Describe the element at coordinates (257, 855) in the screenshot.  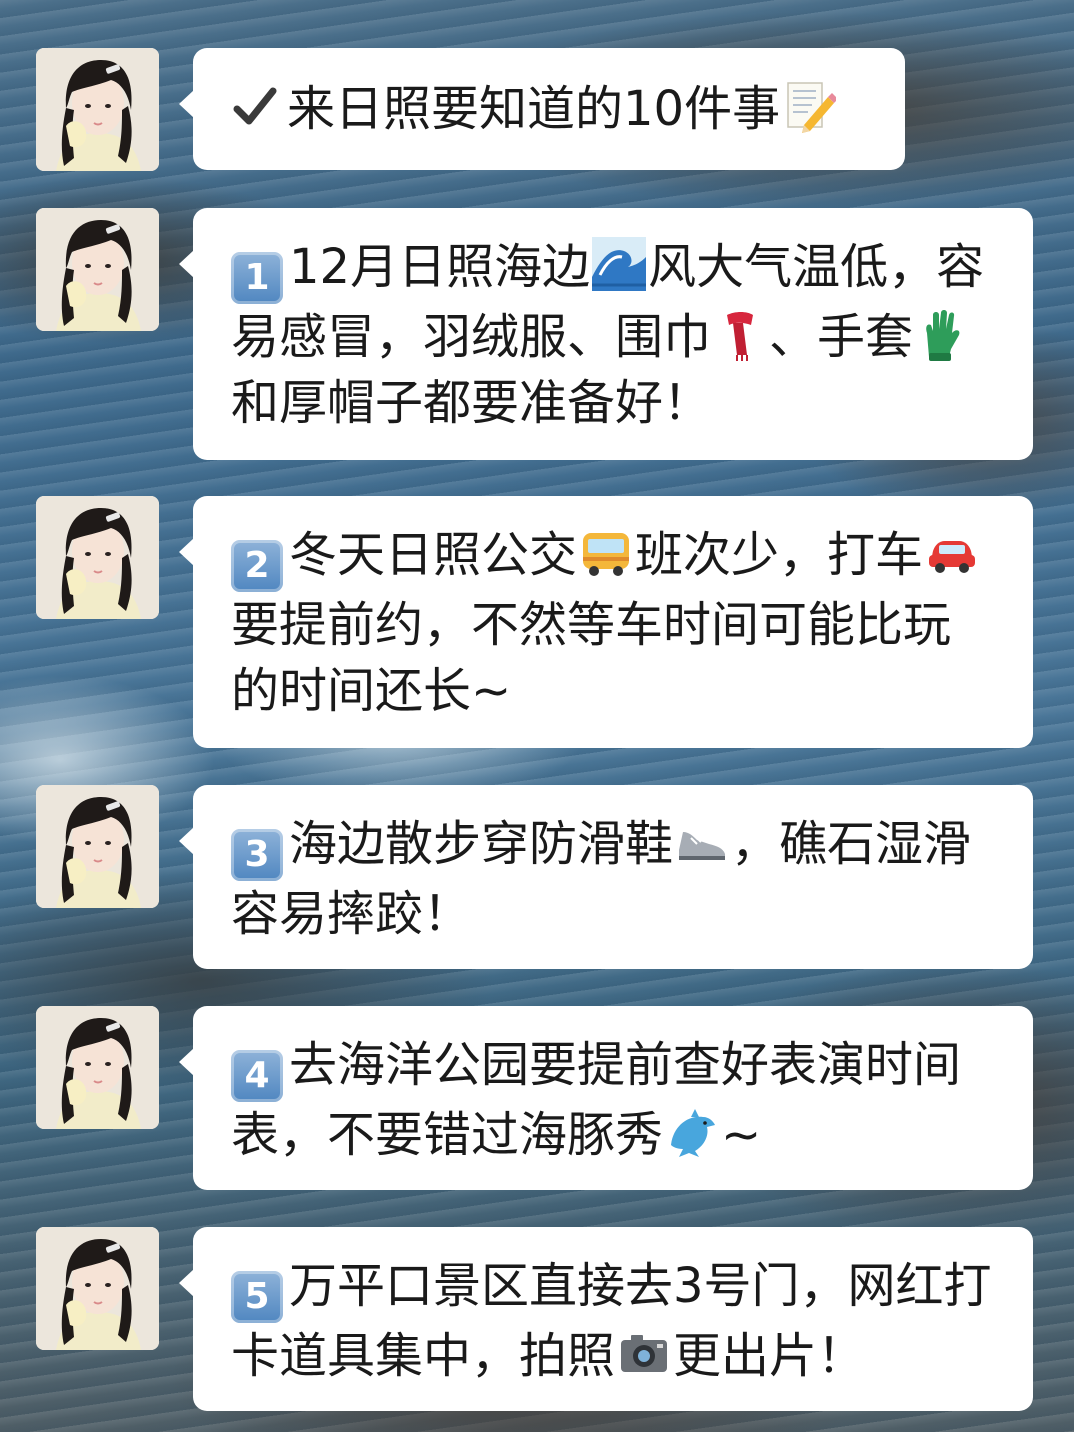
I see `number-badge: 3` at that location.